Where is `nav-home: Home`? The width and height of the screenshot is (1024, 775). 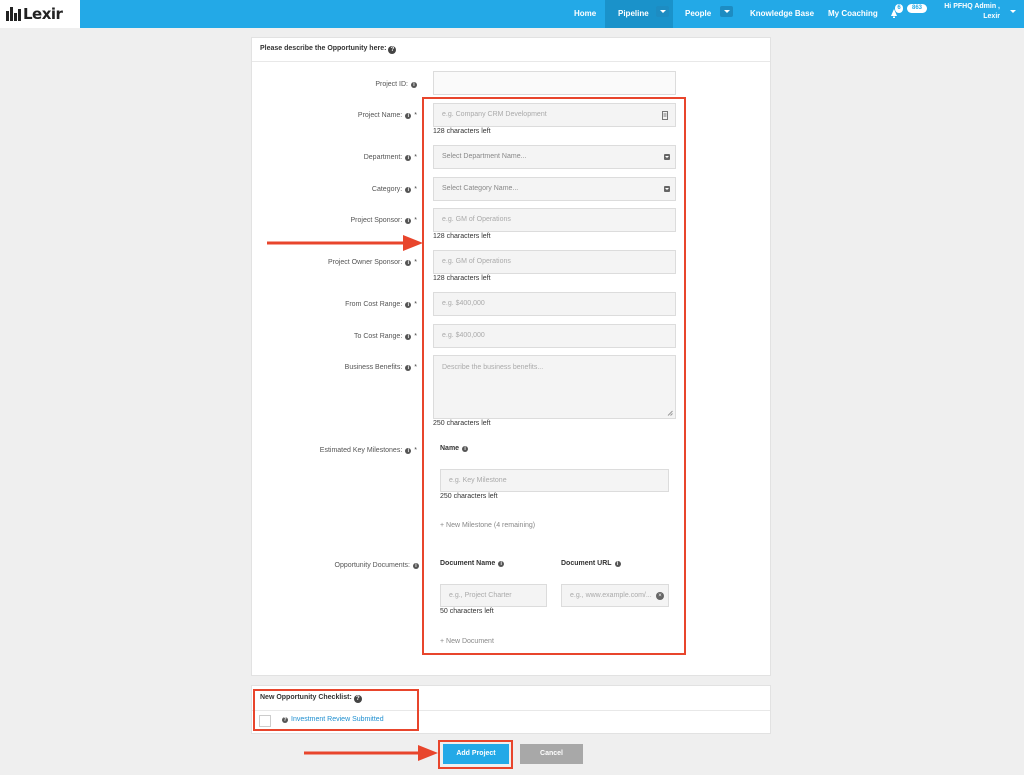
nav-home: Home is located at coordinates (585, 14).